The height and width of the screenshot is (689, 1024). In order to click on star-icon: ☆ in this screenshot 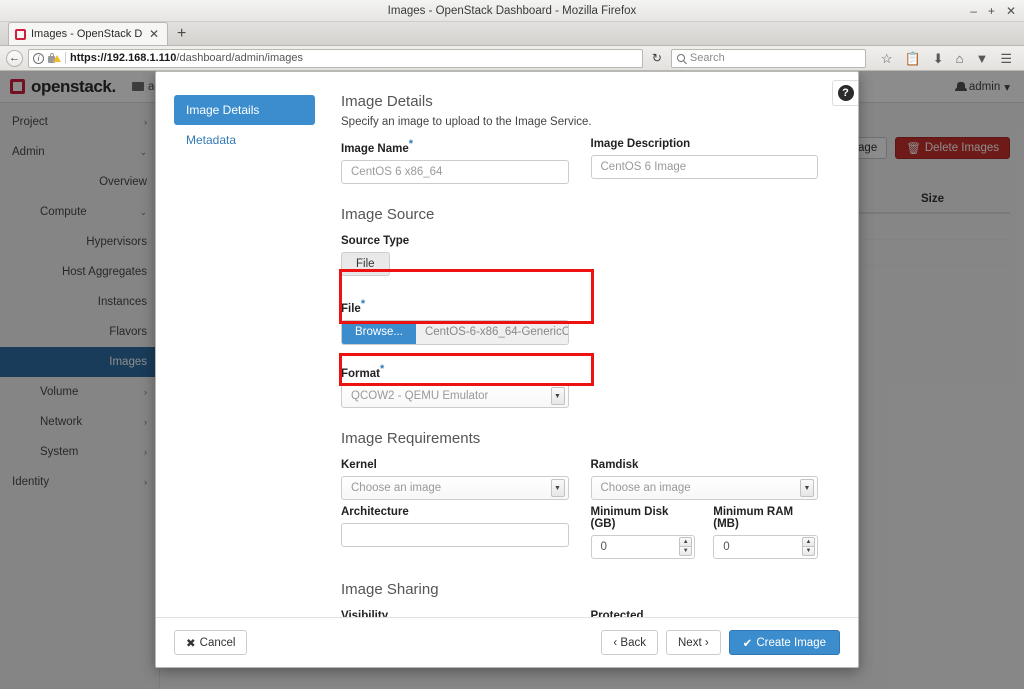, I will do `click(887, 58)`.